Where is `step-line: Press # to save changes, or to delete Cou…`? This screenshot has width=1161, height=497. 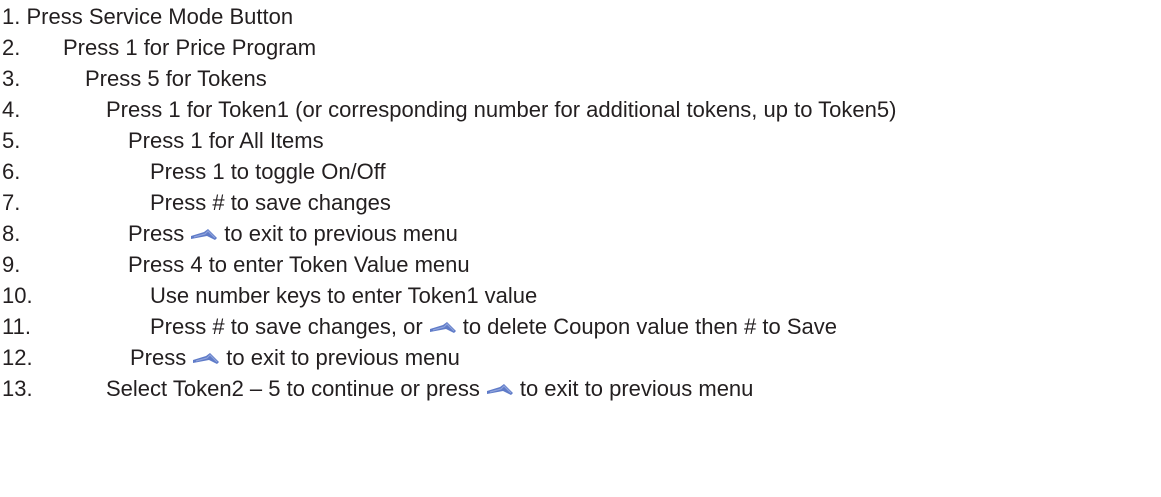
step-line: Press # to save changes, or to delete Cou… is located at coordinates (493, 327).